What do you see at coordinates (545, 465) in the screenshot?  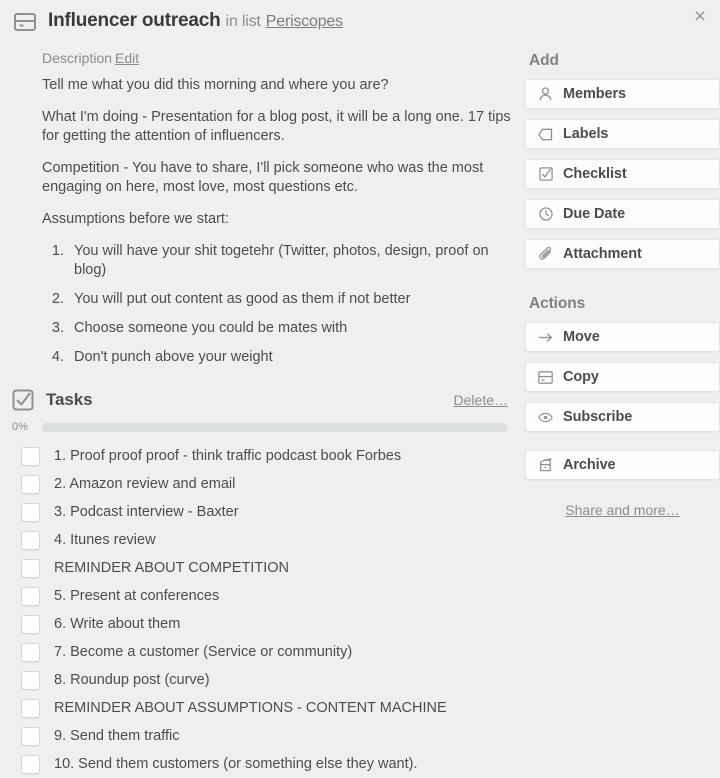 I see `archive-icon` at bounding box center [545, 465].